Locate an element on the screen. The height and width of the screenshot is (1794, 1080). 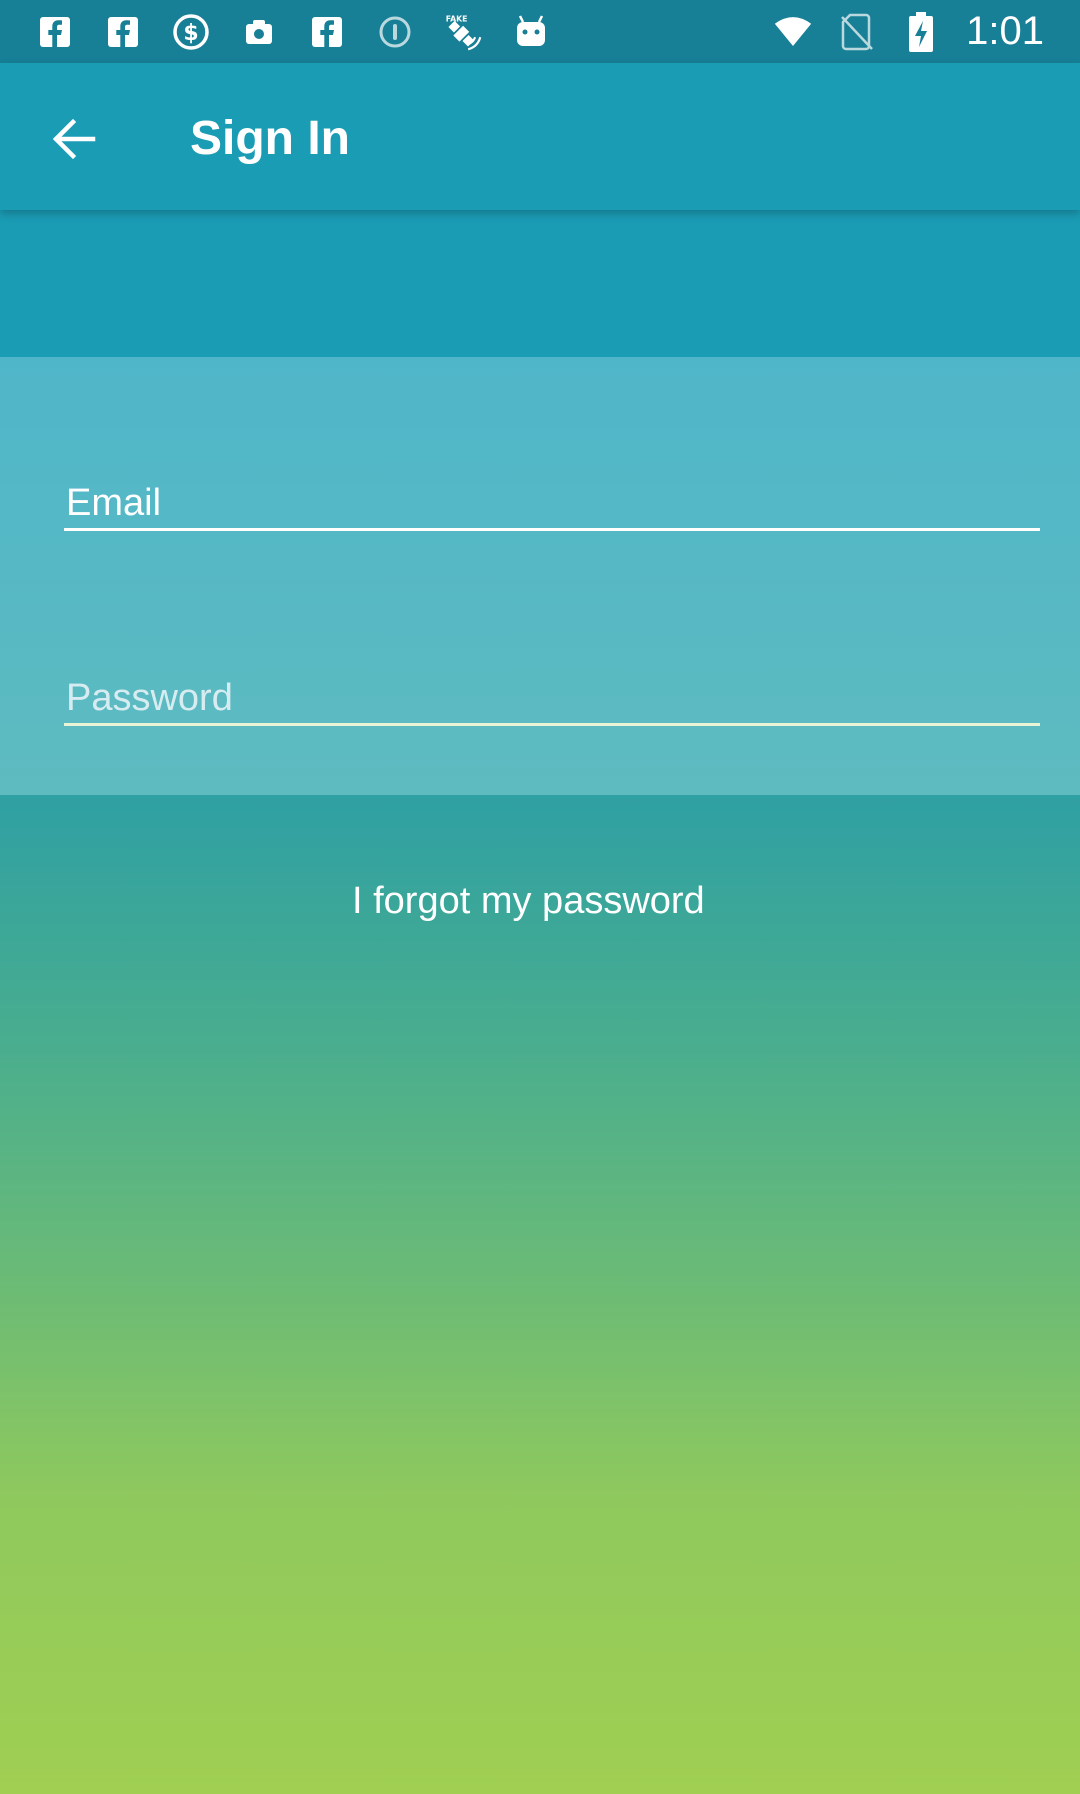
email-input is located at coordinates (552, 503).